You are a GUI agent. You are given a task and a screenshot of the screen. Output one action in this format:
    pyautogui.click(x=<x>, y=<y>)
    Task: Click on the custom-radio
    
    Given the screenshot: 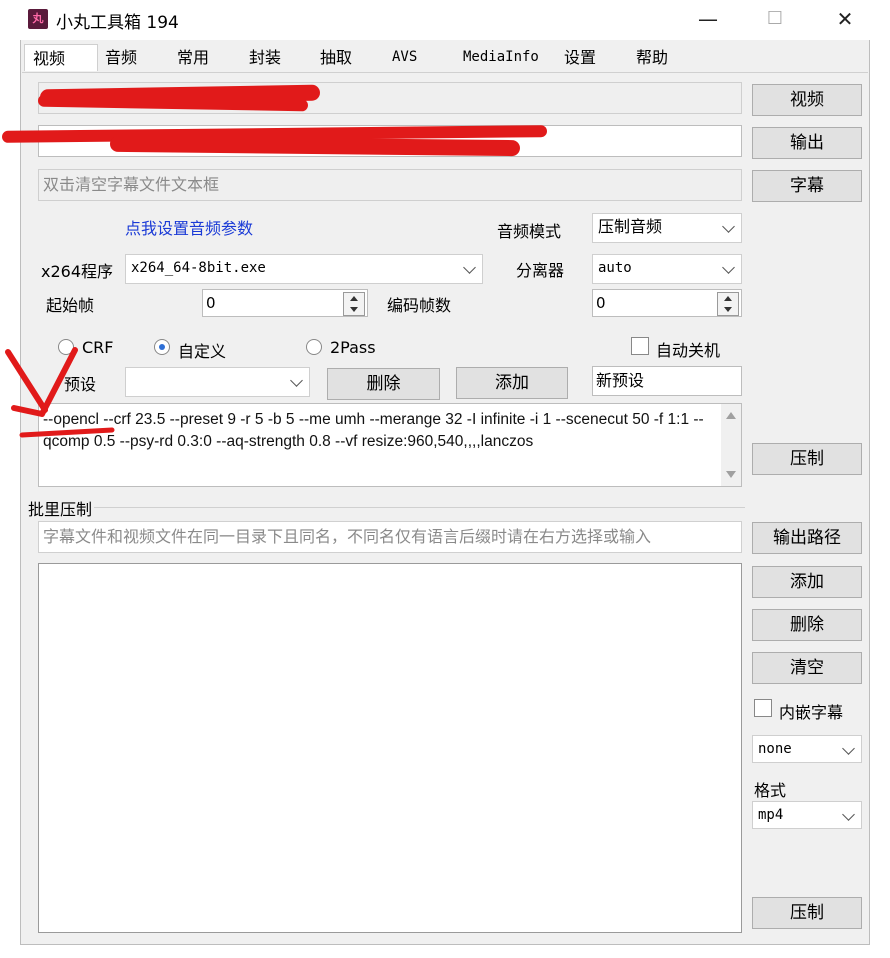 What is the action you would take?
    pyautogui.click(x=162, y=347)
    